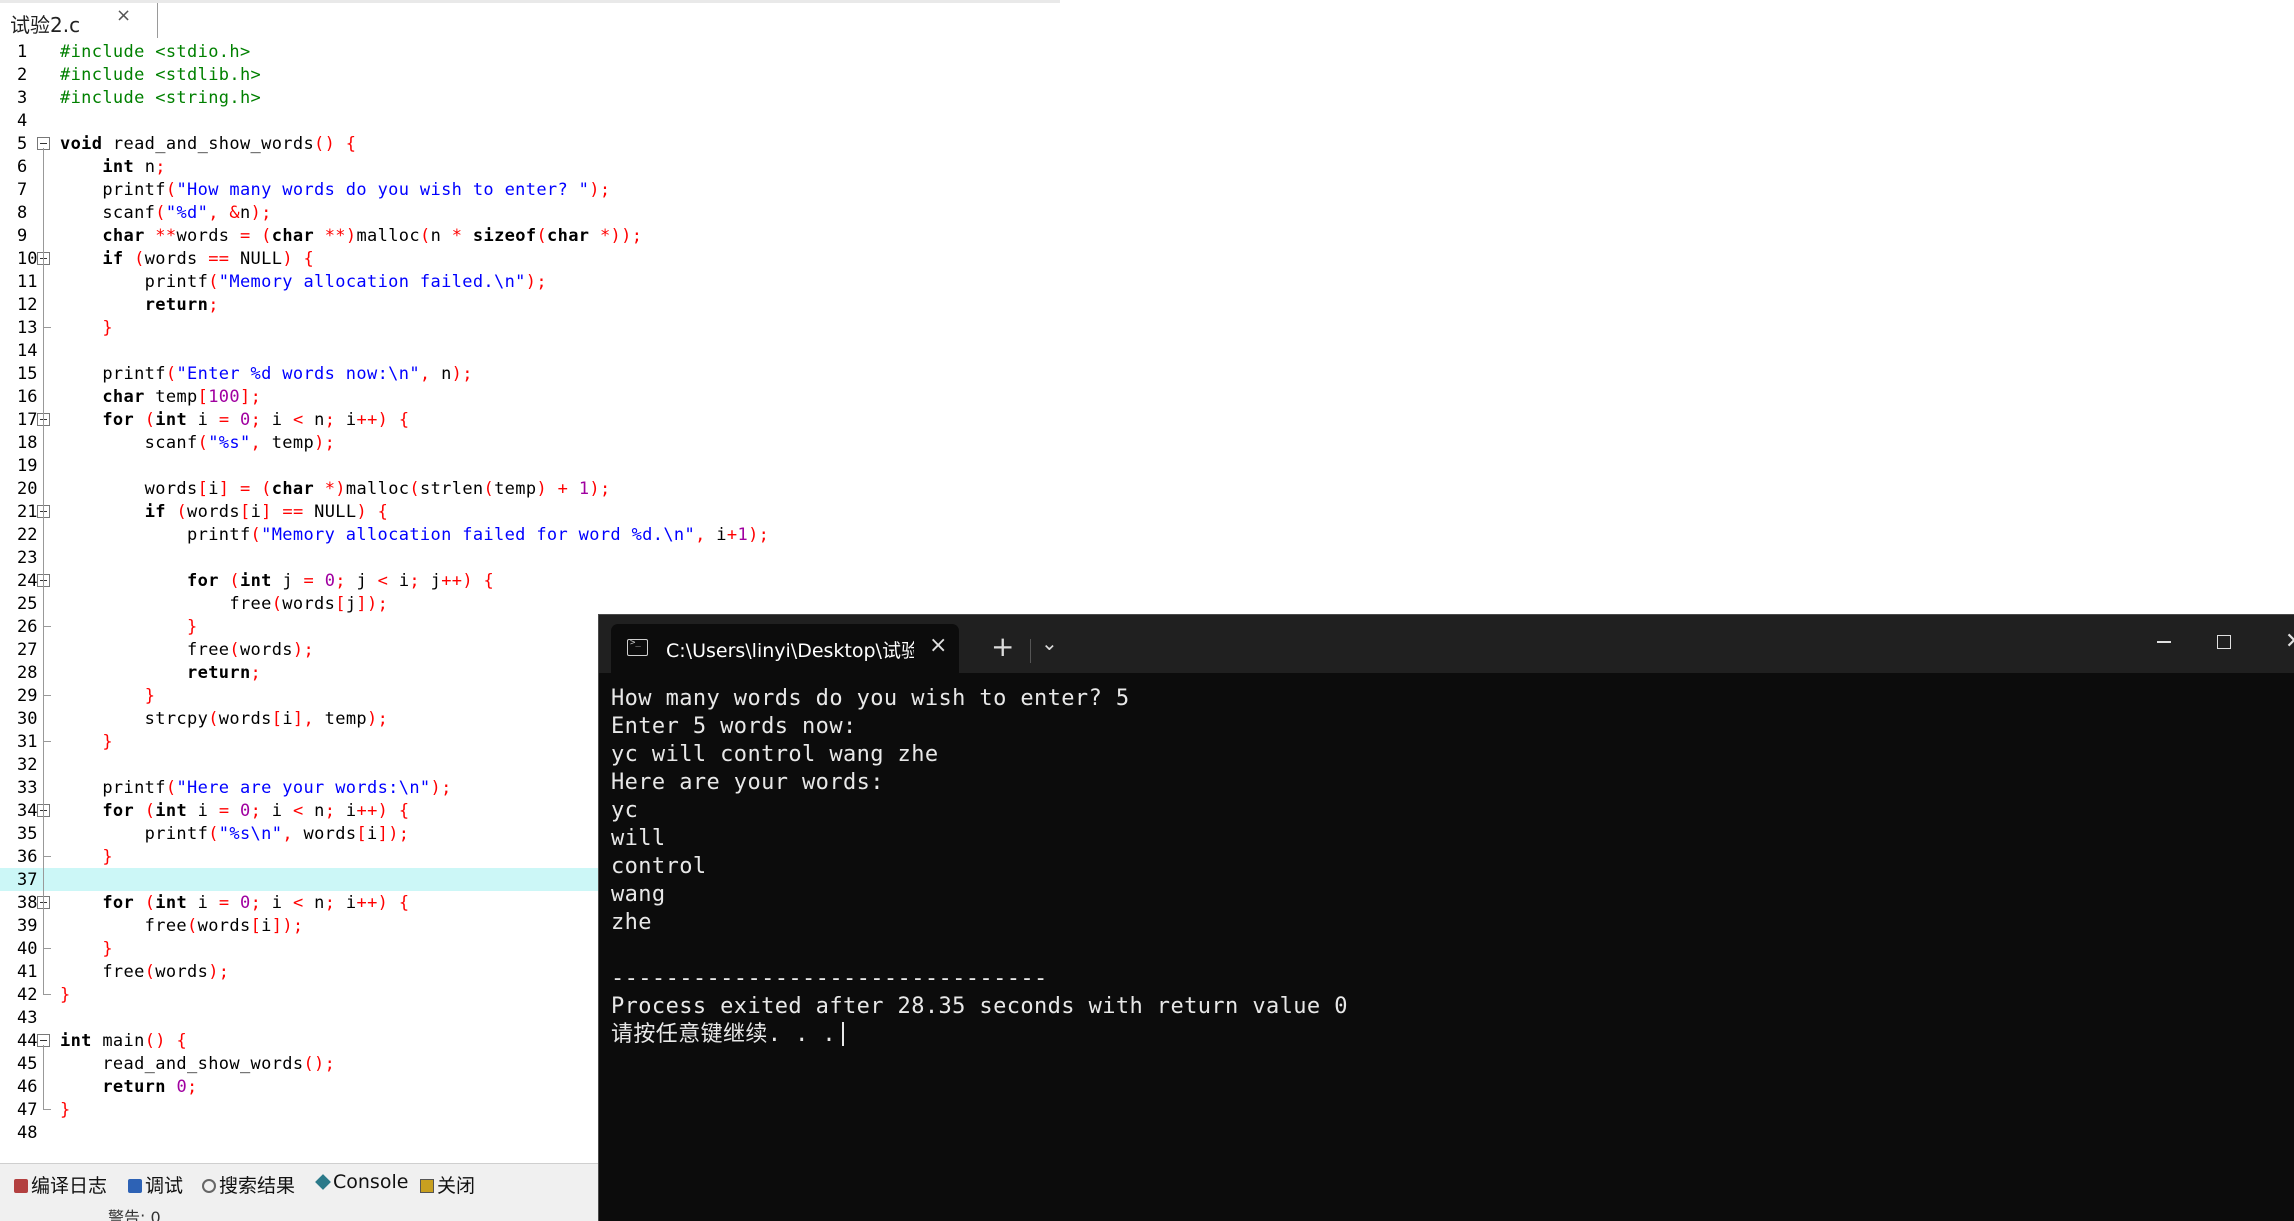 This screenshot has width=2294, height=1221. Describe the element at coordinates (266, 512) in the screenshot. I see `code-text: if (words[i] == NULL) {` at that location.